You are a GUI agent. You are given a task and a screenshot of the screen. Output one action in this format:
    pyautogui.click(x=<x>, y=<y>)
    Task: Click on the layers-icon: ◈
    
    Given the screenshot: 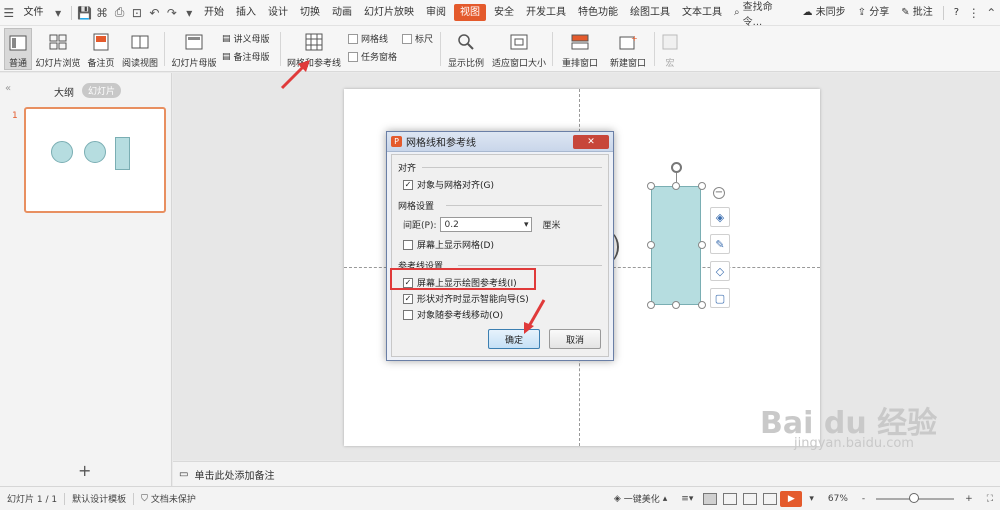 What is the action you would take?
    pyautogui.click(x=720, y=217)
    